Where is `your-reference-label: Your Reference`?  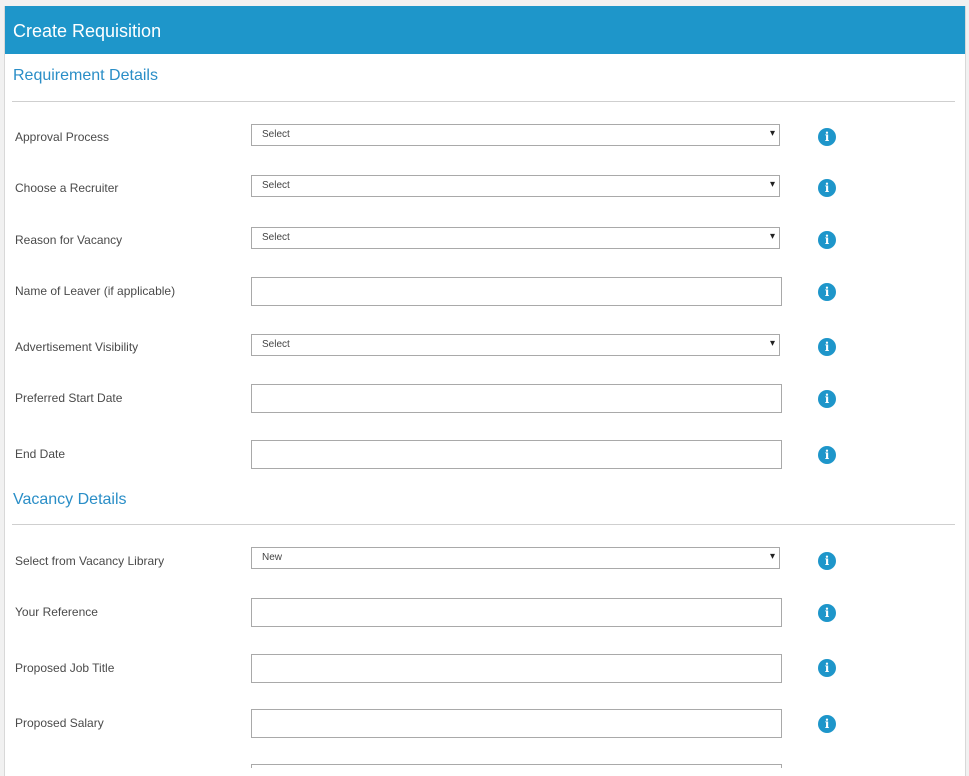 your-reference-label: Your Reference is located at coordinates (56, 612).